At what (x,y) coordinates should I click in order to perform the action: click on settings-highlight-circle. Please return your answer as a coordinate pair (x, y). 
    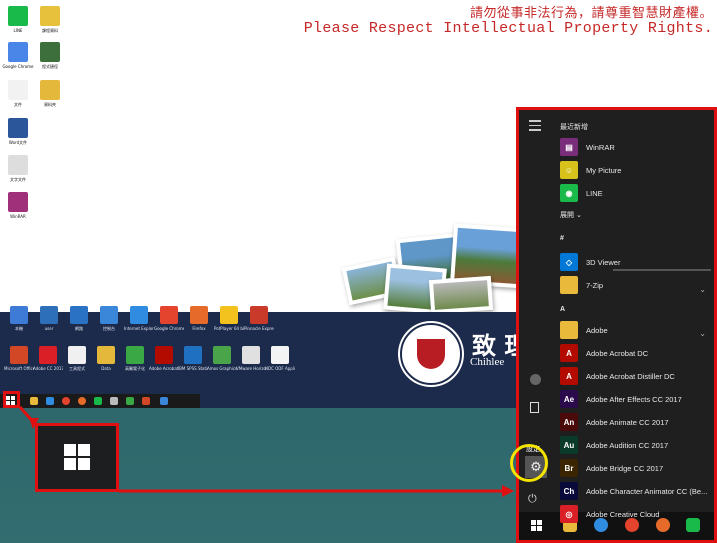
    Looking at the image, I should click on (529, 463).